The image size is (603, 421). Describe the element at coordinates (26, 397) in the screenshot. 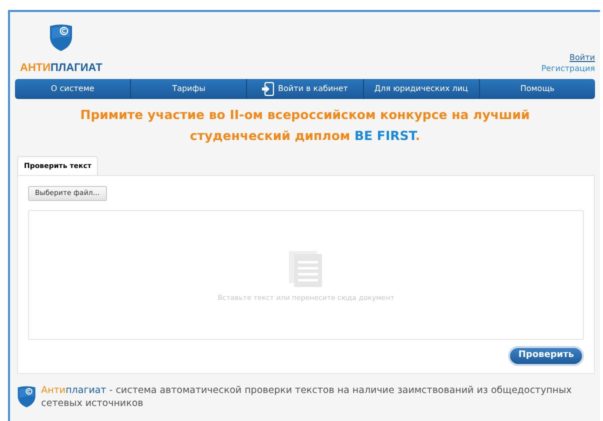

I see `shield-icon` at that location.